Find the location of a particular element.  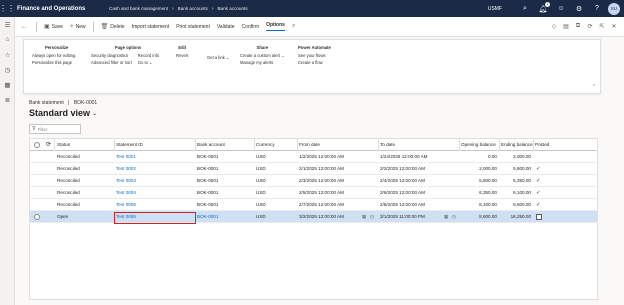

column-header-opening-balance: Opening balance is located at coordinates (478, 145).